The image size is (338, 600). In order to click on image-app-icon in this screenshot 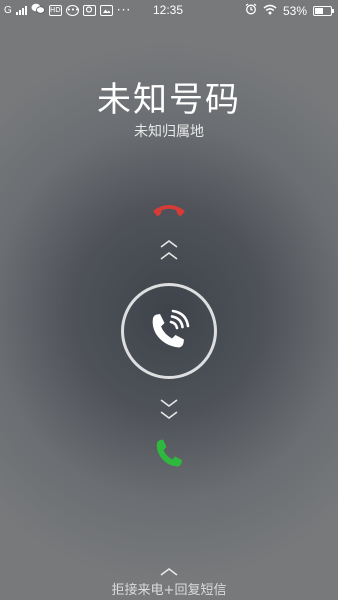, I will do `click(106, 10)`.